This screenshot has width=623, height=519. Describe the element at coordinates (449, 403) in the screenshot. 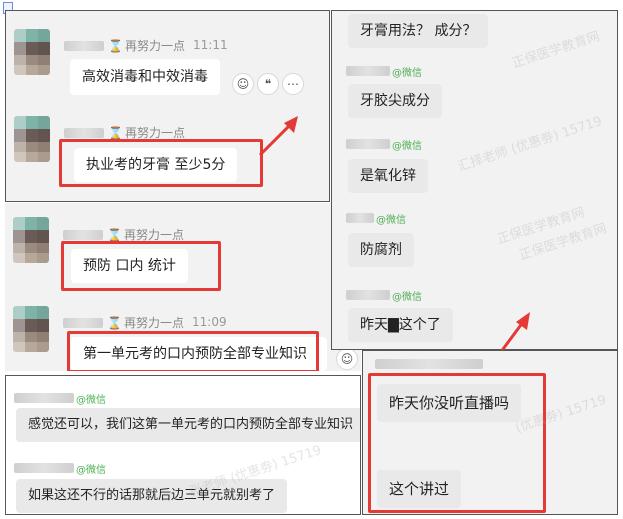

I see `message-bubble: 昨天你没听直播吗` at that location.